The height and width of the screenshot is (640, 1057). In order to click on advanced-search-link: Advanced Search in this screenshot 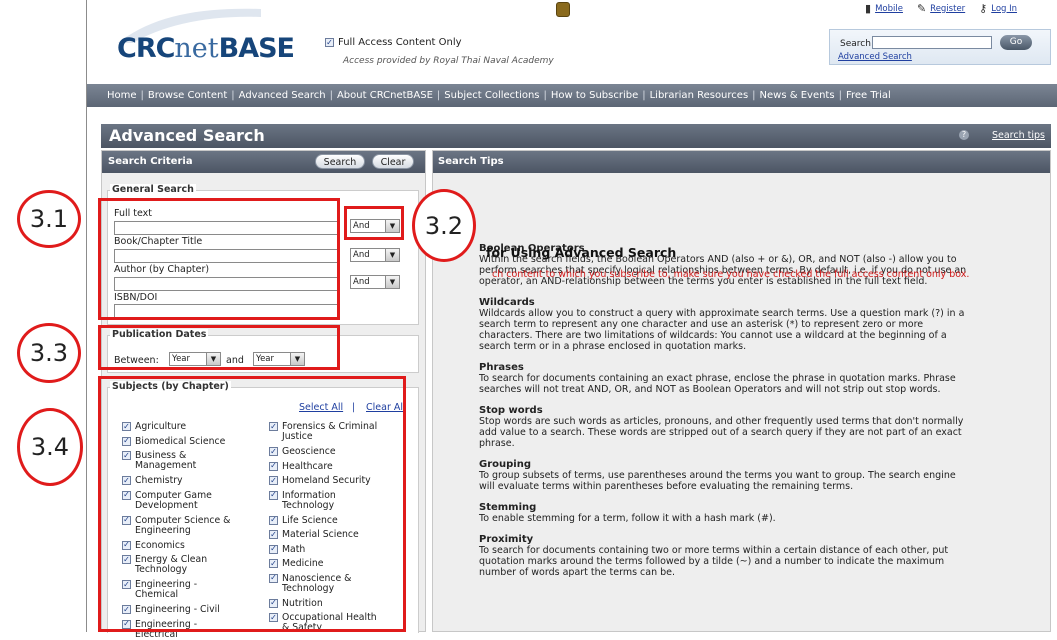, I will do `click(875, 57)`.